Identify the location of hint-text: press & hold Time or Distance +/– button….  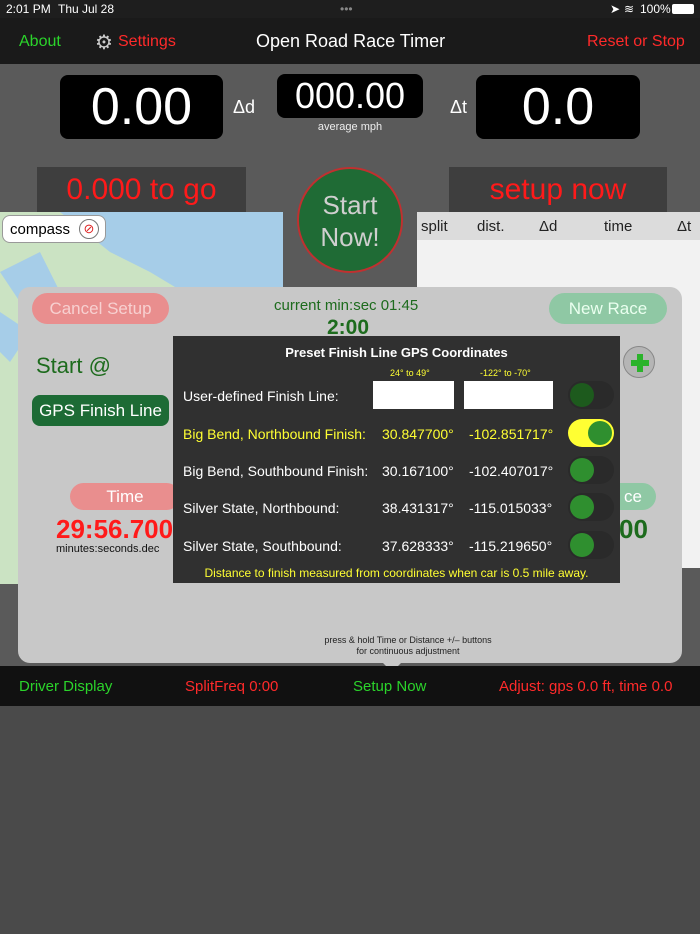
(408, 645).